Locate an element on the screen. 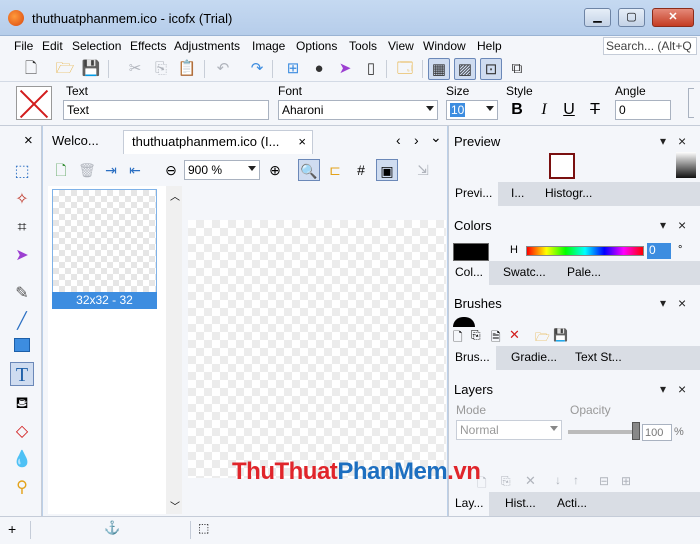 The height and width of the screenshot is (544, 700). primary-color-swatch is located at coordinates (471, 252).